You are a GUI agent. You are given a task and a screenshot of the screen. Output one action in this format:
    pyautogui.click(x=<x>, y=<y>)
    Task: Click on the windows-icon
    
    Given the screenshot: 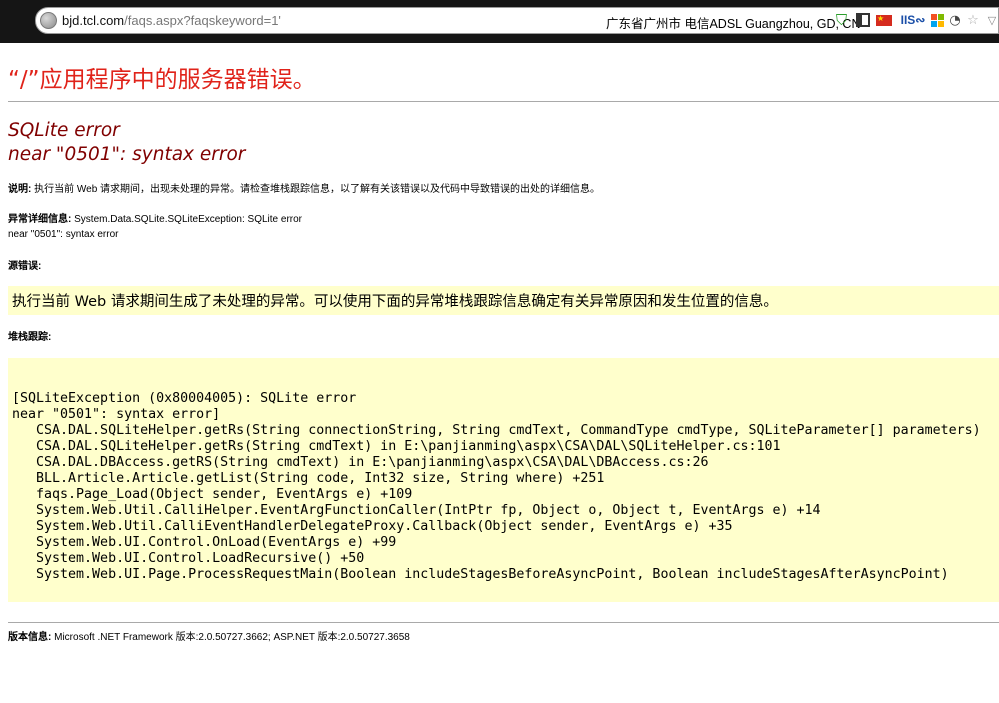 What is the action you would take?
    pyautogui.click(x=937, y=20)
    